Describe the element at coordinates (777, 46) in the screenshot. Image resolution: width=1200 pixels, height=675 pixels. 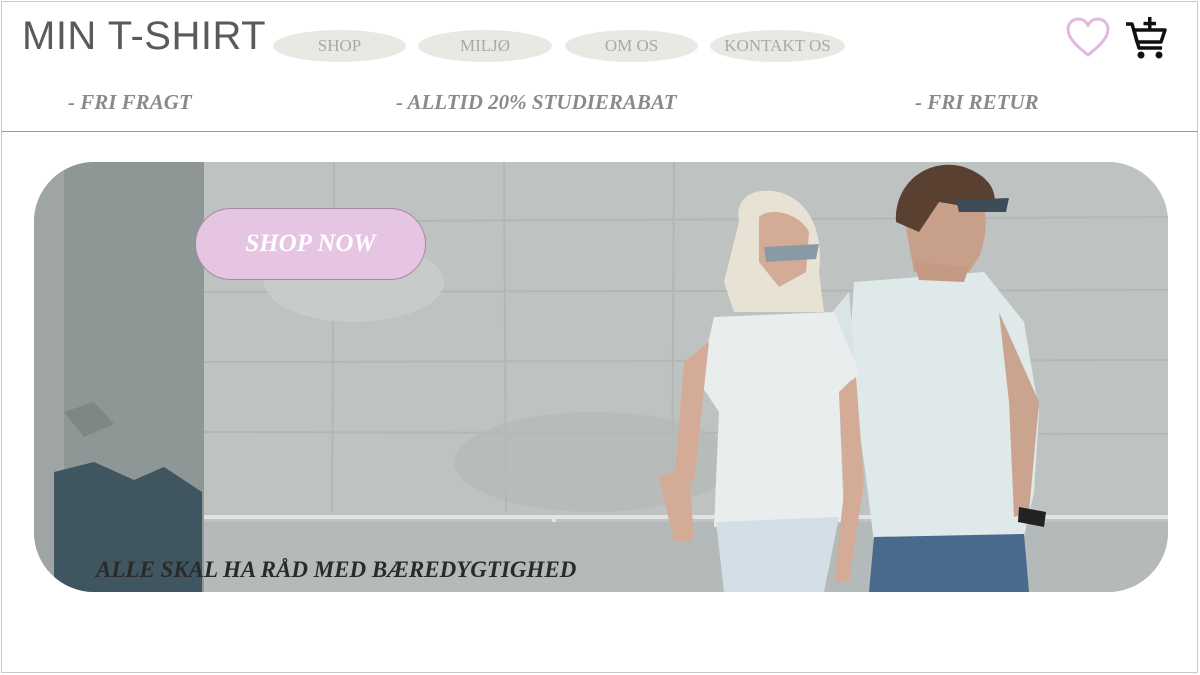
I see `nav-item-kontakt-os: KONTAKT OS` at that location.